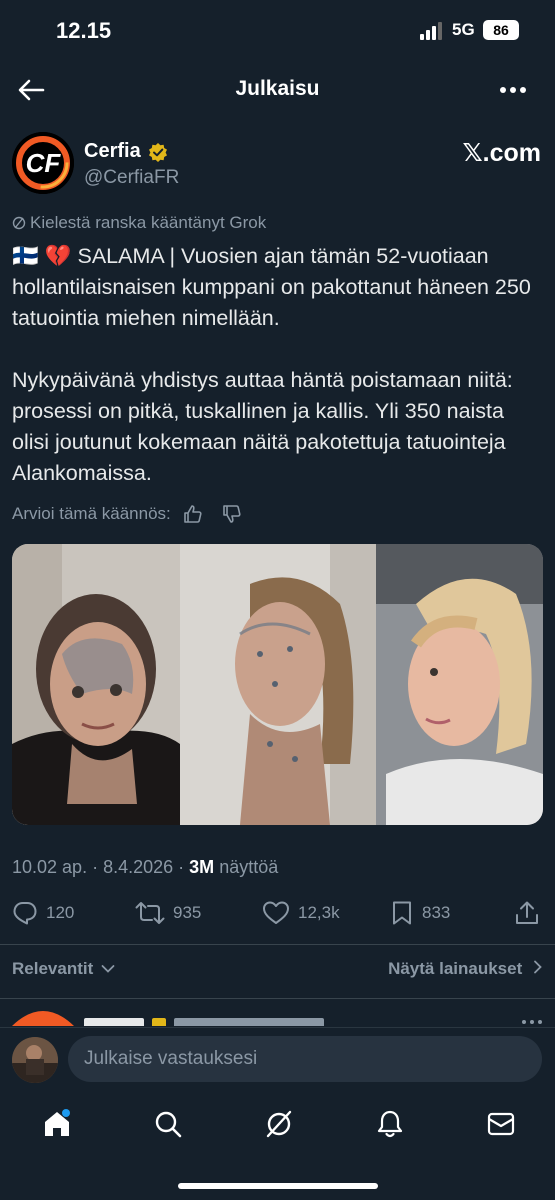 This screenshot has width=555, height=1200. Describe the element at coordinates (60, 912) in the screenshot. I see `reply-count: 120` at that location.